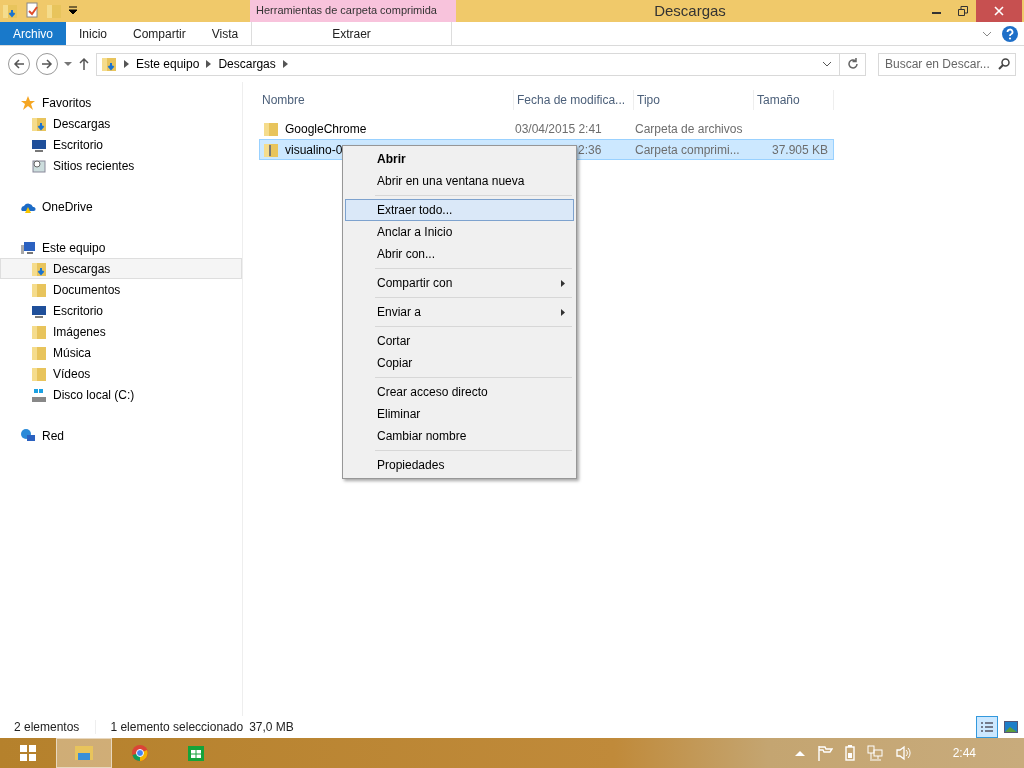 The image size is (1024, 768). I want to click on contextual-tab-header: Herramientas de carpeta comprimida, so click(353, 11).